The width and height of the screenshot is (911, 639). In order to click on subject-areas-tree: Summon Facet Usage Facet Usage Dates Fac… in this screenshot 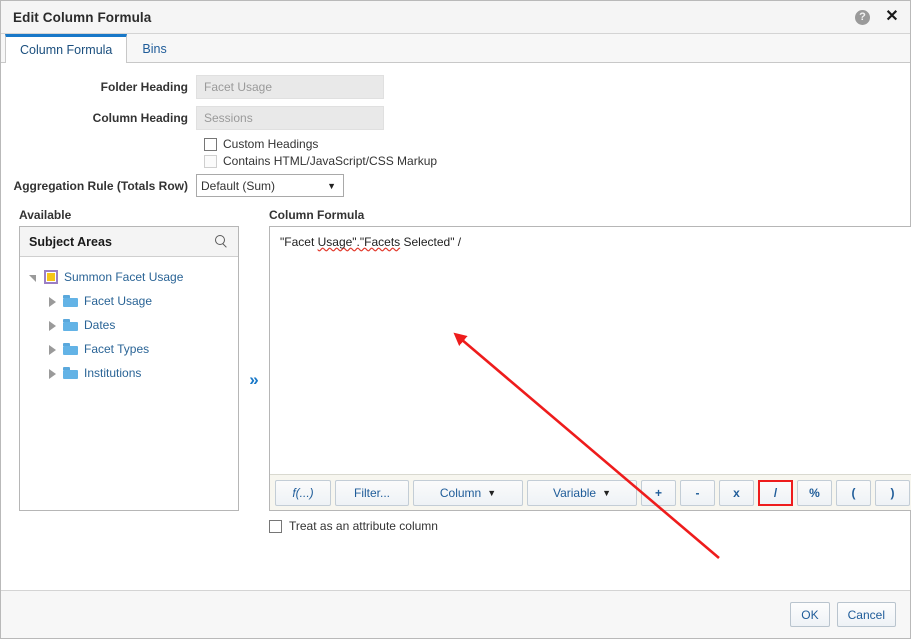, I will do `click(129, 383)`.